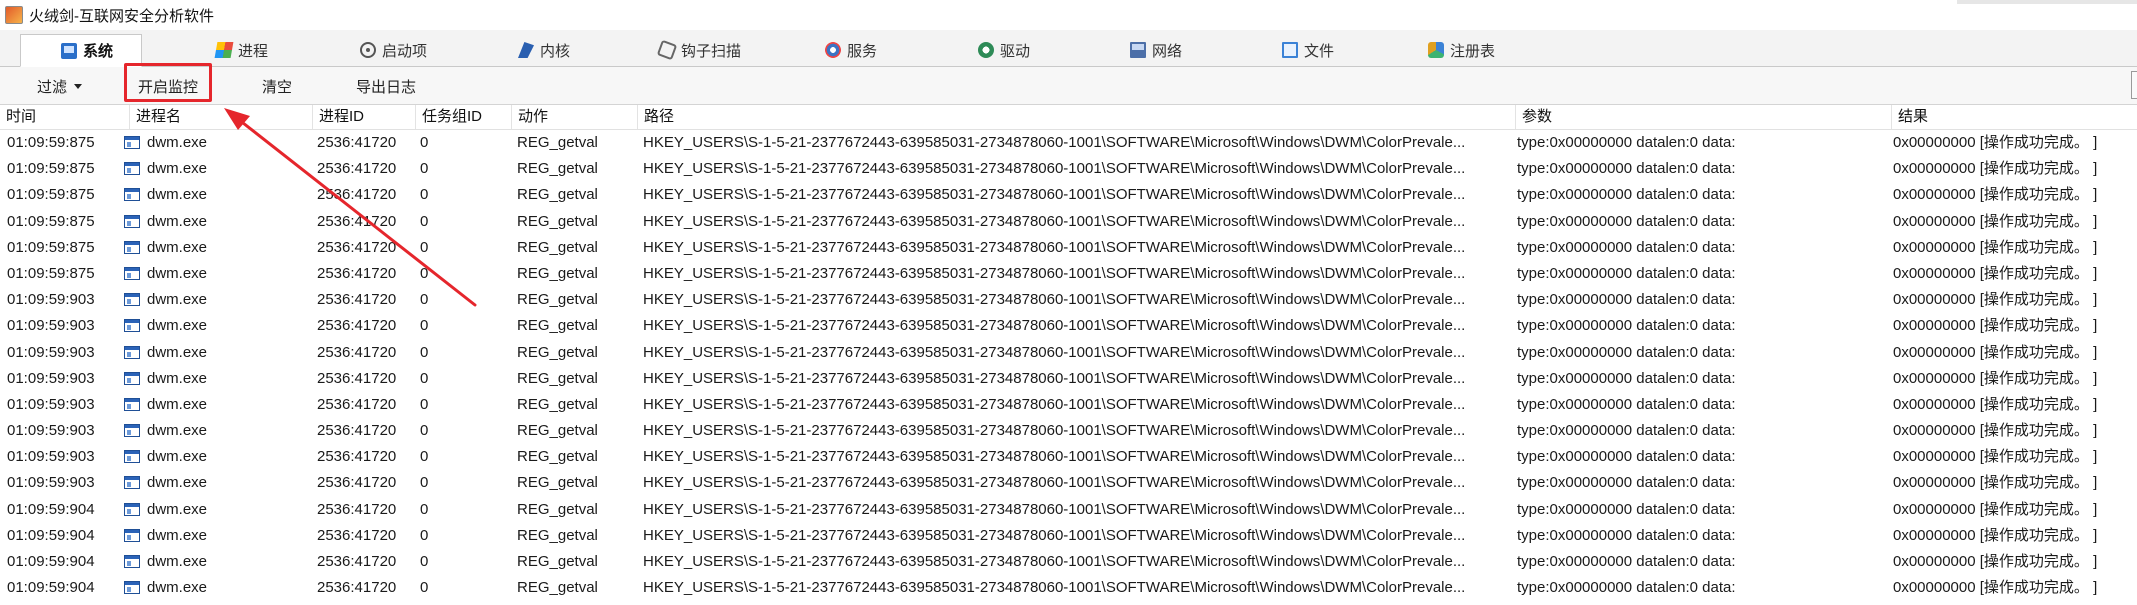 The image size is (2137, 605). Describe the element at coordinates (2014, 117) in the screenshot. I see `column-header-result: 结果` at that location.